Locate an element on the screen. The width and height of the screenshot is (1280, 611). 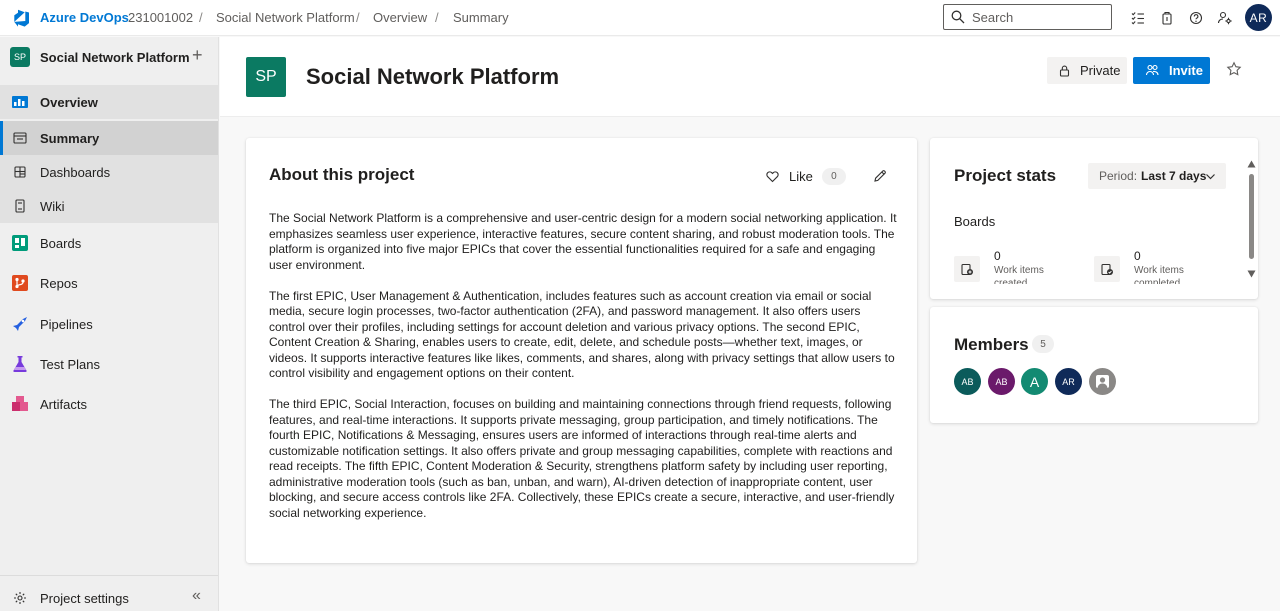
work-item-completed-icon is located at coordinates (1107, 269).